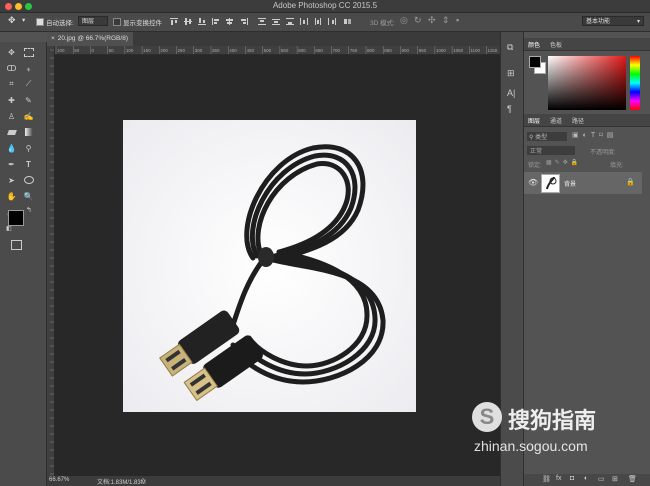 Image resolution: width=650 pixels, height=486 pixels. I want to click on close-tab-icon: ×, so click(53, 38).